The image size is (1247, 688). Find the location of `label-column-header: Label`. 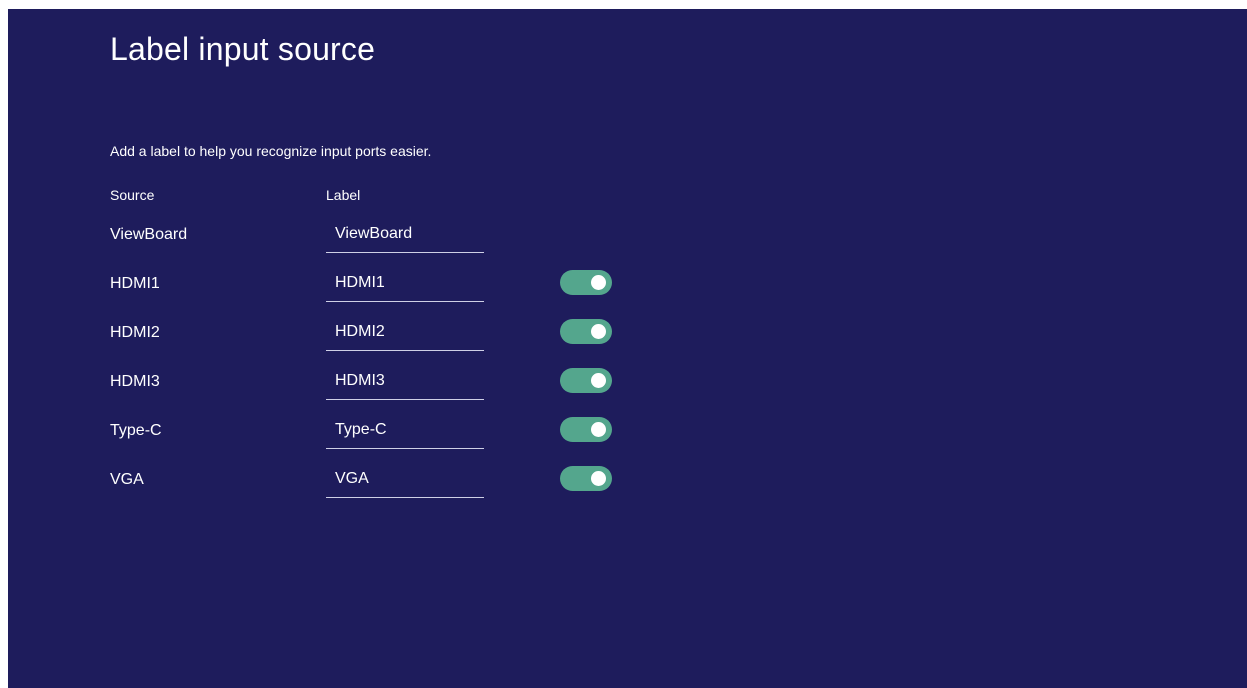

label-column-header: Label is located at coordinates (343, 195).